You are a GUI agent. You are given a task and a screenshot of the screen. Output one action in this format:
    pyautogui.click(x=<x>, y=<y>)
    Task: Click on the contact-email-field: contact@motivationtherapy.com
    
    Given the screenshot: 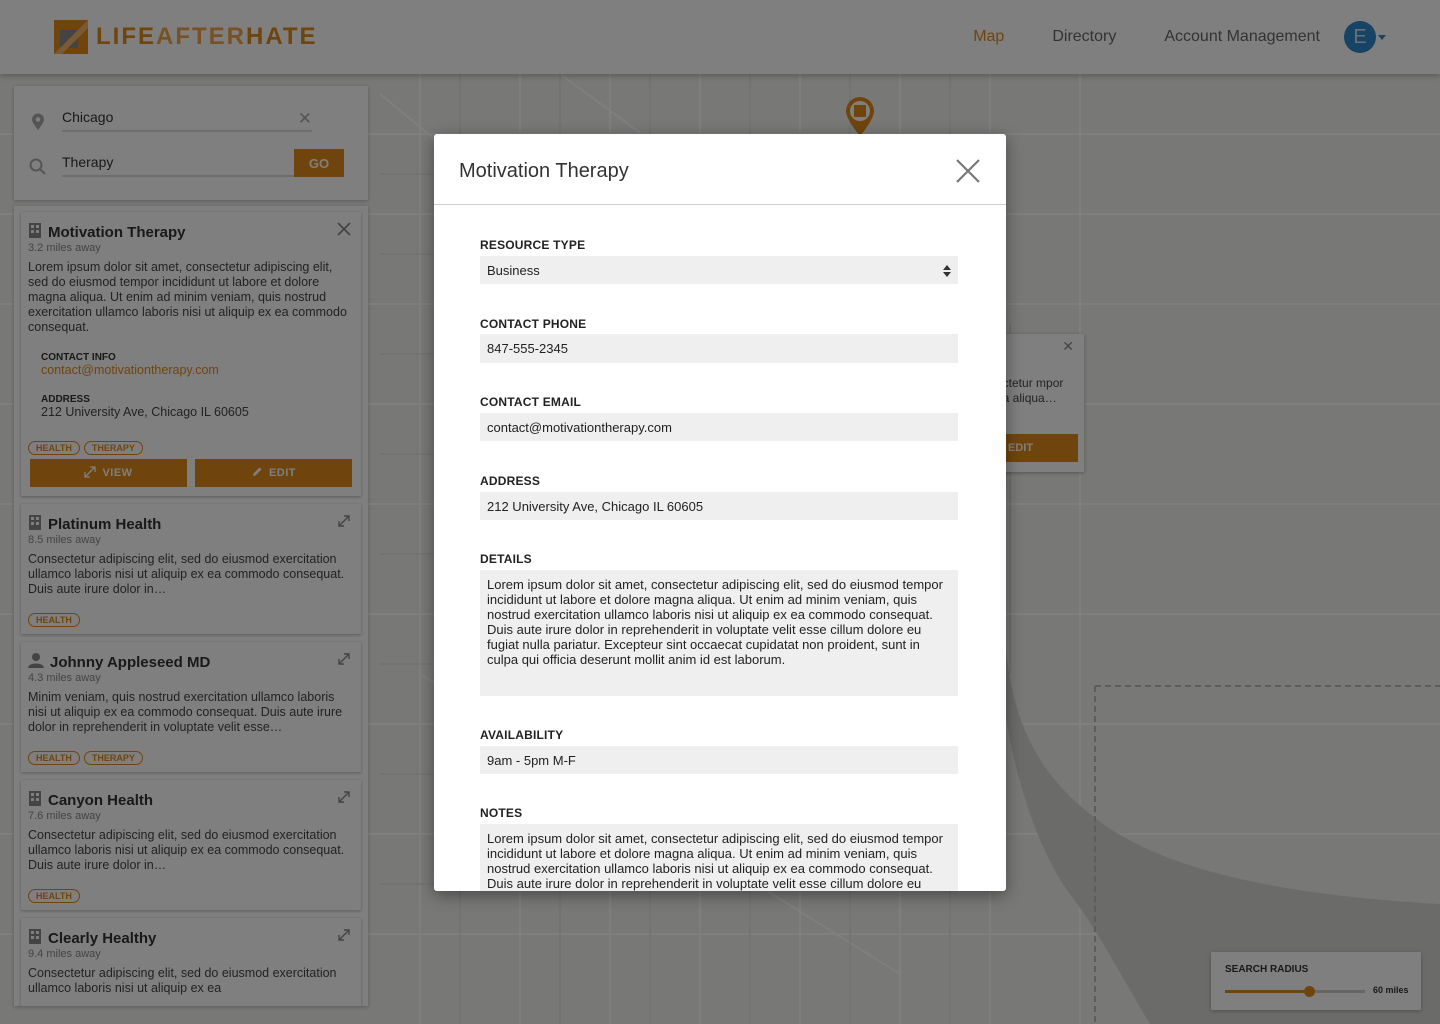 What is the action you would take?
    pyautogui.click(x=719, y=427)
    